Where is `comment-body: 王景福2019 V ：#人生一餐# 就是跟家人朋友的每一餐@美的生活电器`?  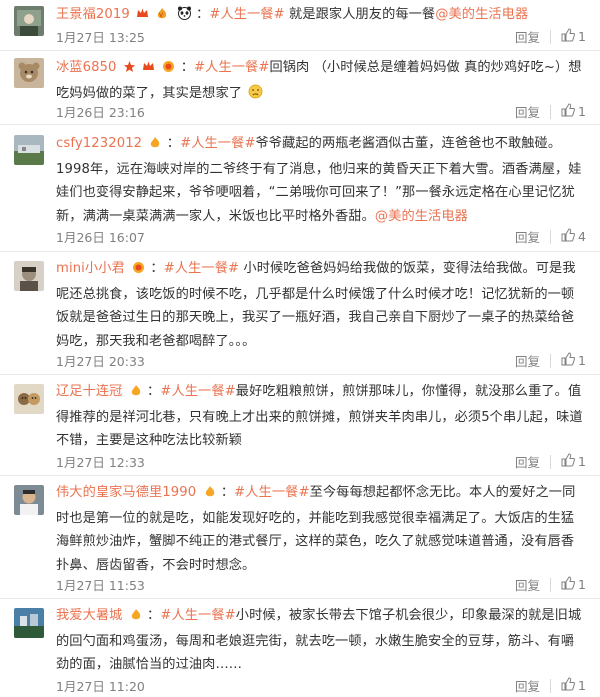 comment-body: 王景福2019 V ：#人生一餐# 就是跟家人朋友的每一餐@美的生活电器 is located at coordinates (321, 16).